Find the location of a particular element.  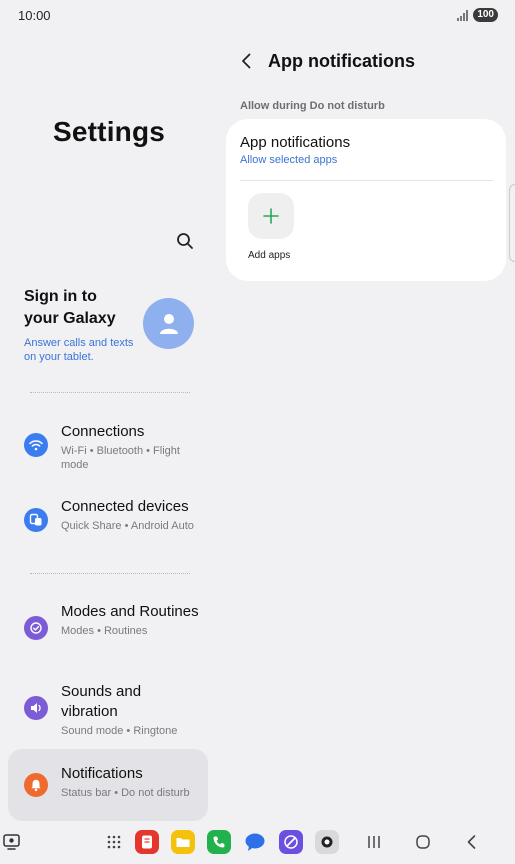

apps-grid-button is located at coordinates (114, 842).